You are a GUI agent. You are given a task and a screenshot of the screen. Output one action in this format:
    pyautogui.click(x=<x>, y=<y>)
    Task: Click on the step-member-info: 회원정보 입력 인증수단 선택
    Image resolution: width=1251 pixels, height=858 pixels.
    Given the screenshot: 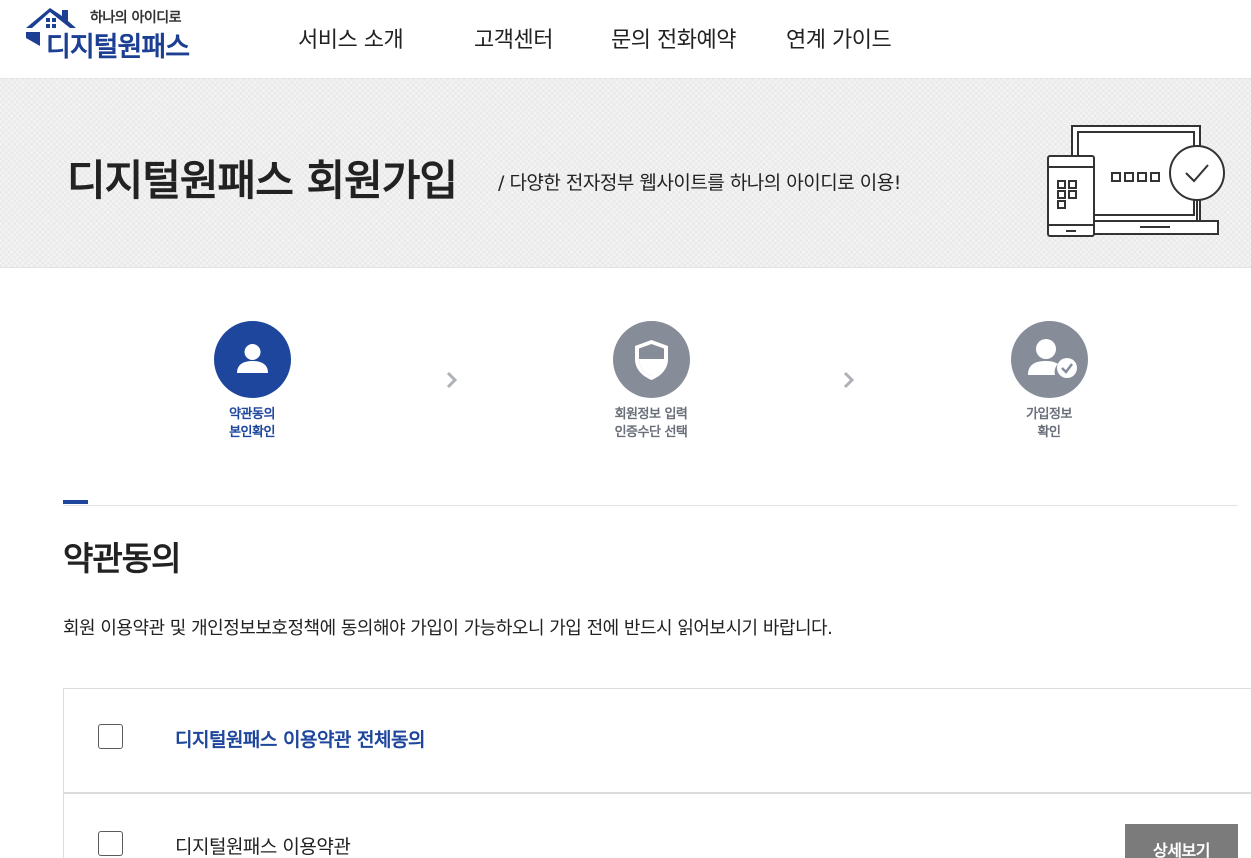 What is the action you would take?
    pyautogui.click(x=651, y=381)
    